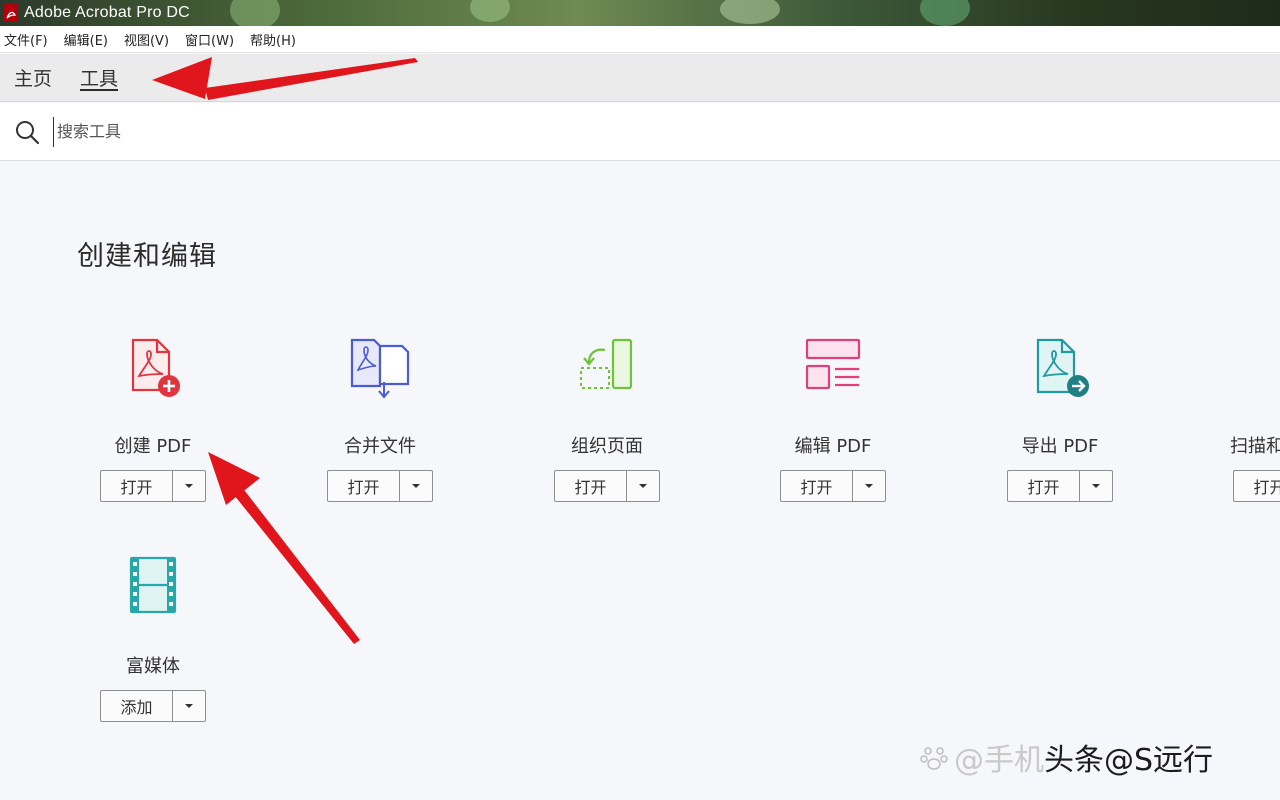 The image size is (1280, 800). I want to click on add-button: 添加, so click(153, 706).